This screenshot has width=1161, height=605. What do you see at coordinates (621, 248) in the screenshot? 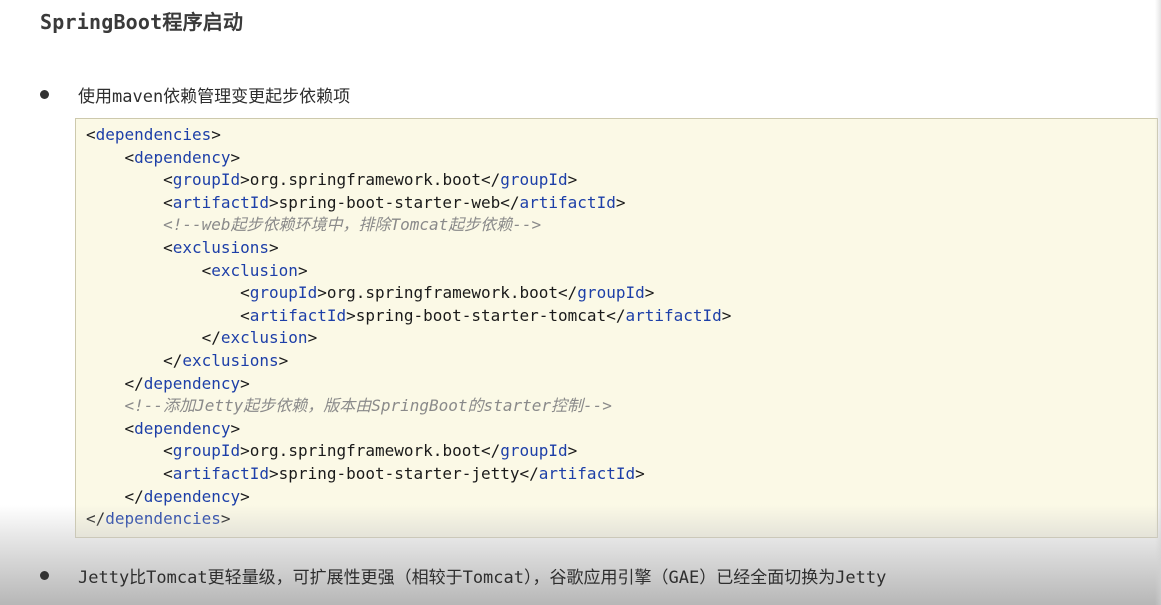
I see `code-line: <exclusions>` at bounding box center [621, 248].